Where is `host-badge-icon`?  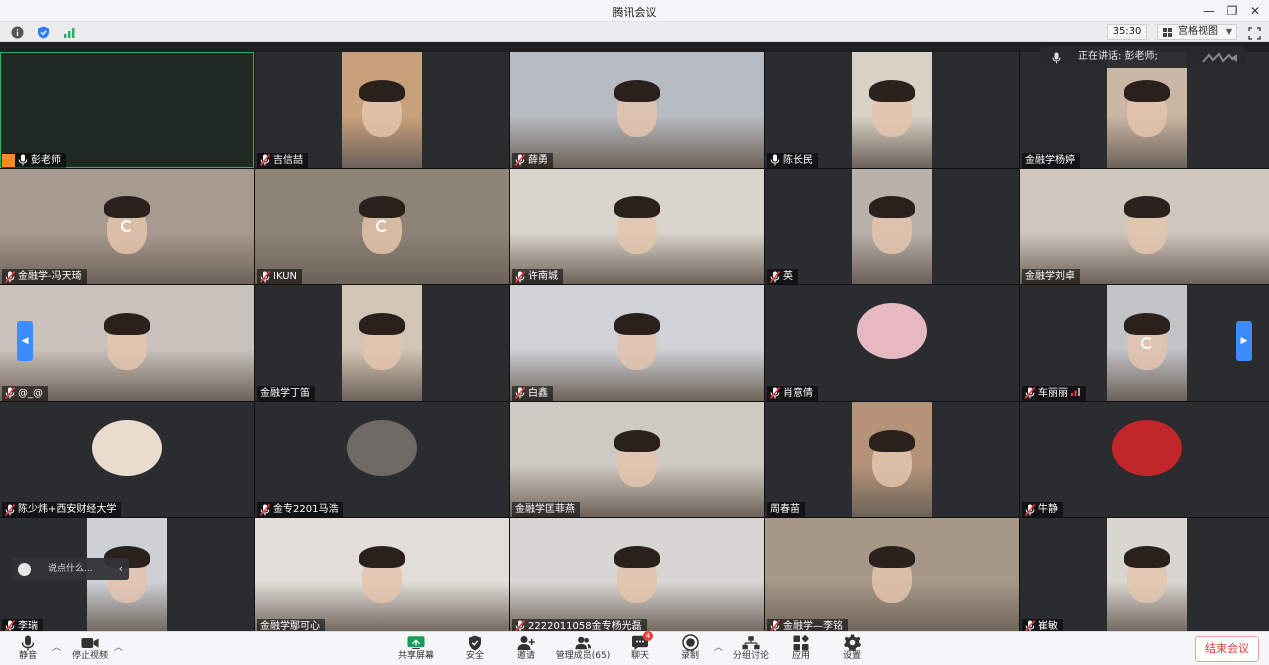 host-badge-icon is located at coordinates (8, 160).